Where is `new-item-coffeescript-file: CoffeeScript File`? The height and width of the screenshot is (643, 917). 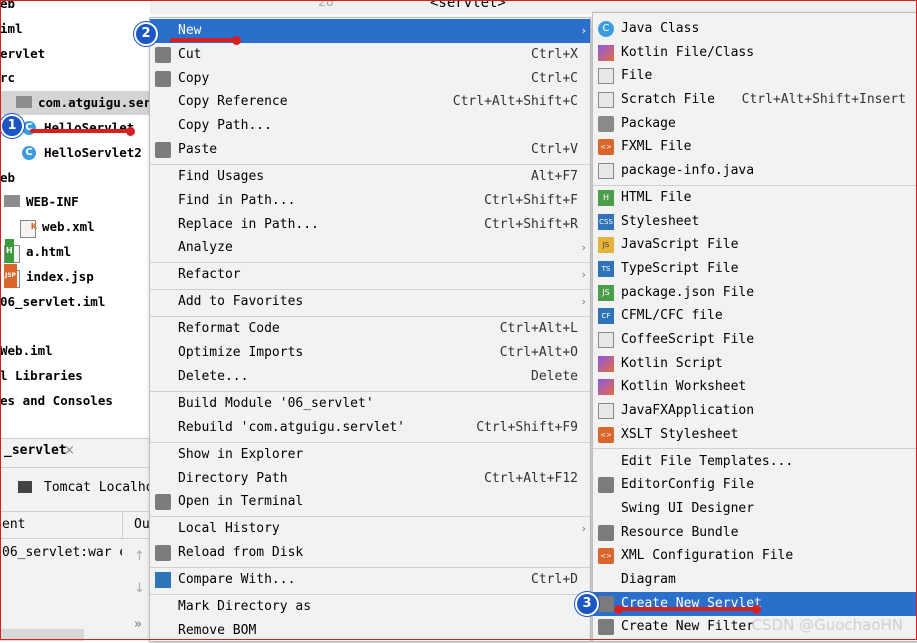
new-item-coffeescript-file: CoffeeScript File is located at coordinates (755, 340).